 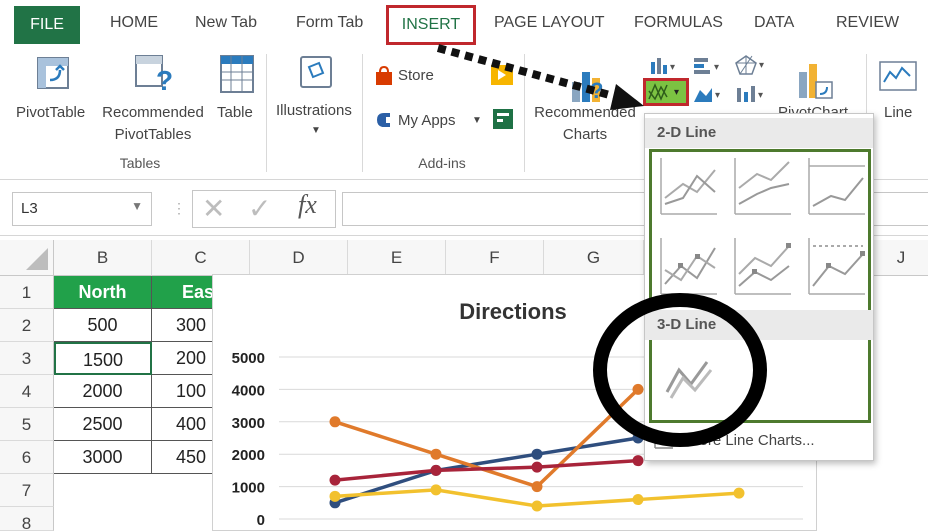 I want to click on select-all-corner, so click(x=27, y=258).